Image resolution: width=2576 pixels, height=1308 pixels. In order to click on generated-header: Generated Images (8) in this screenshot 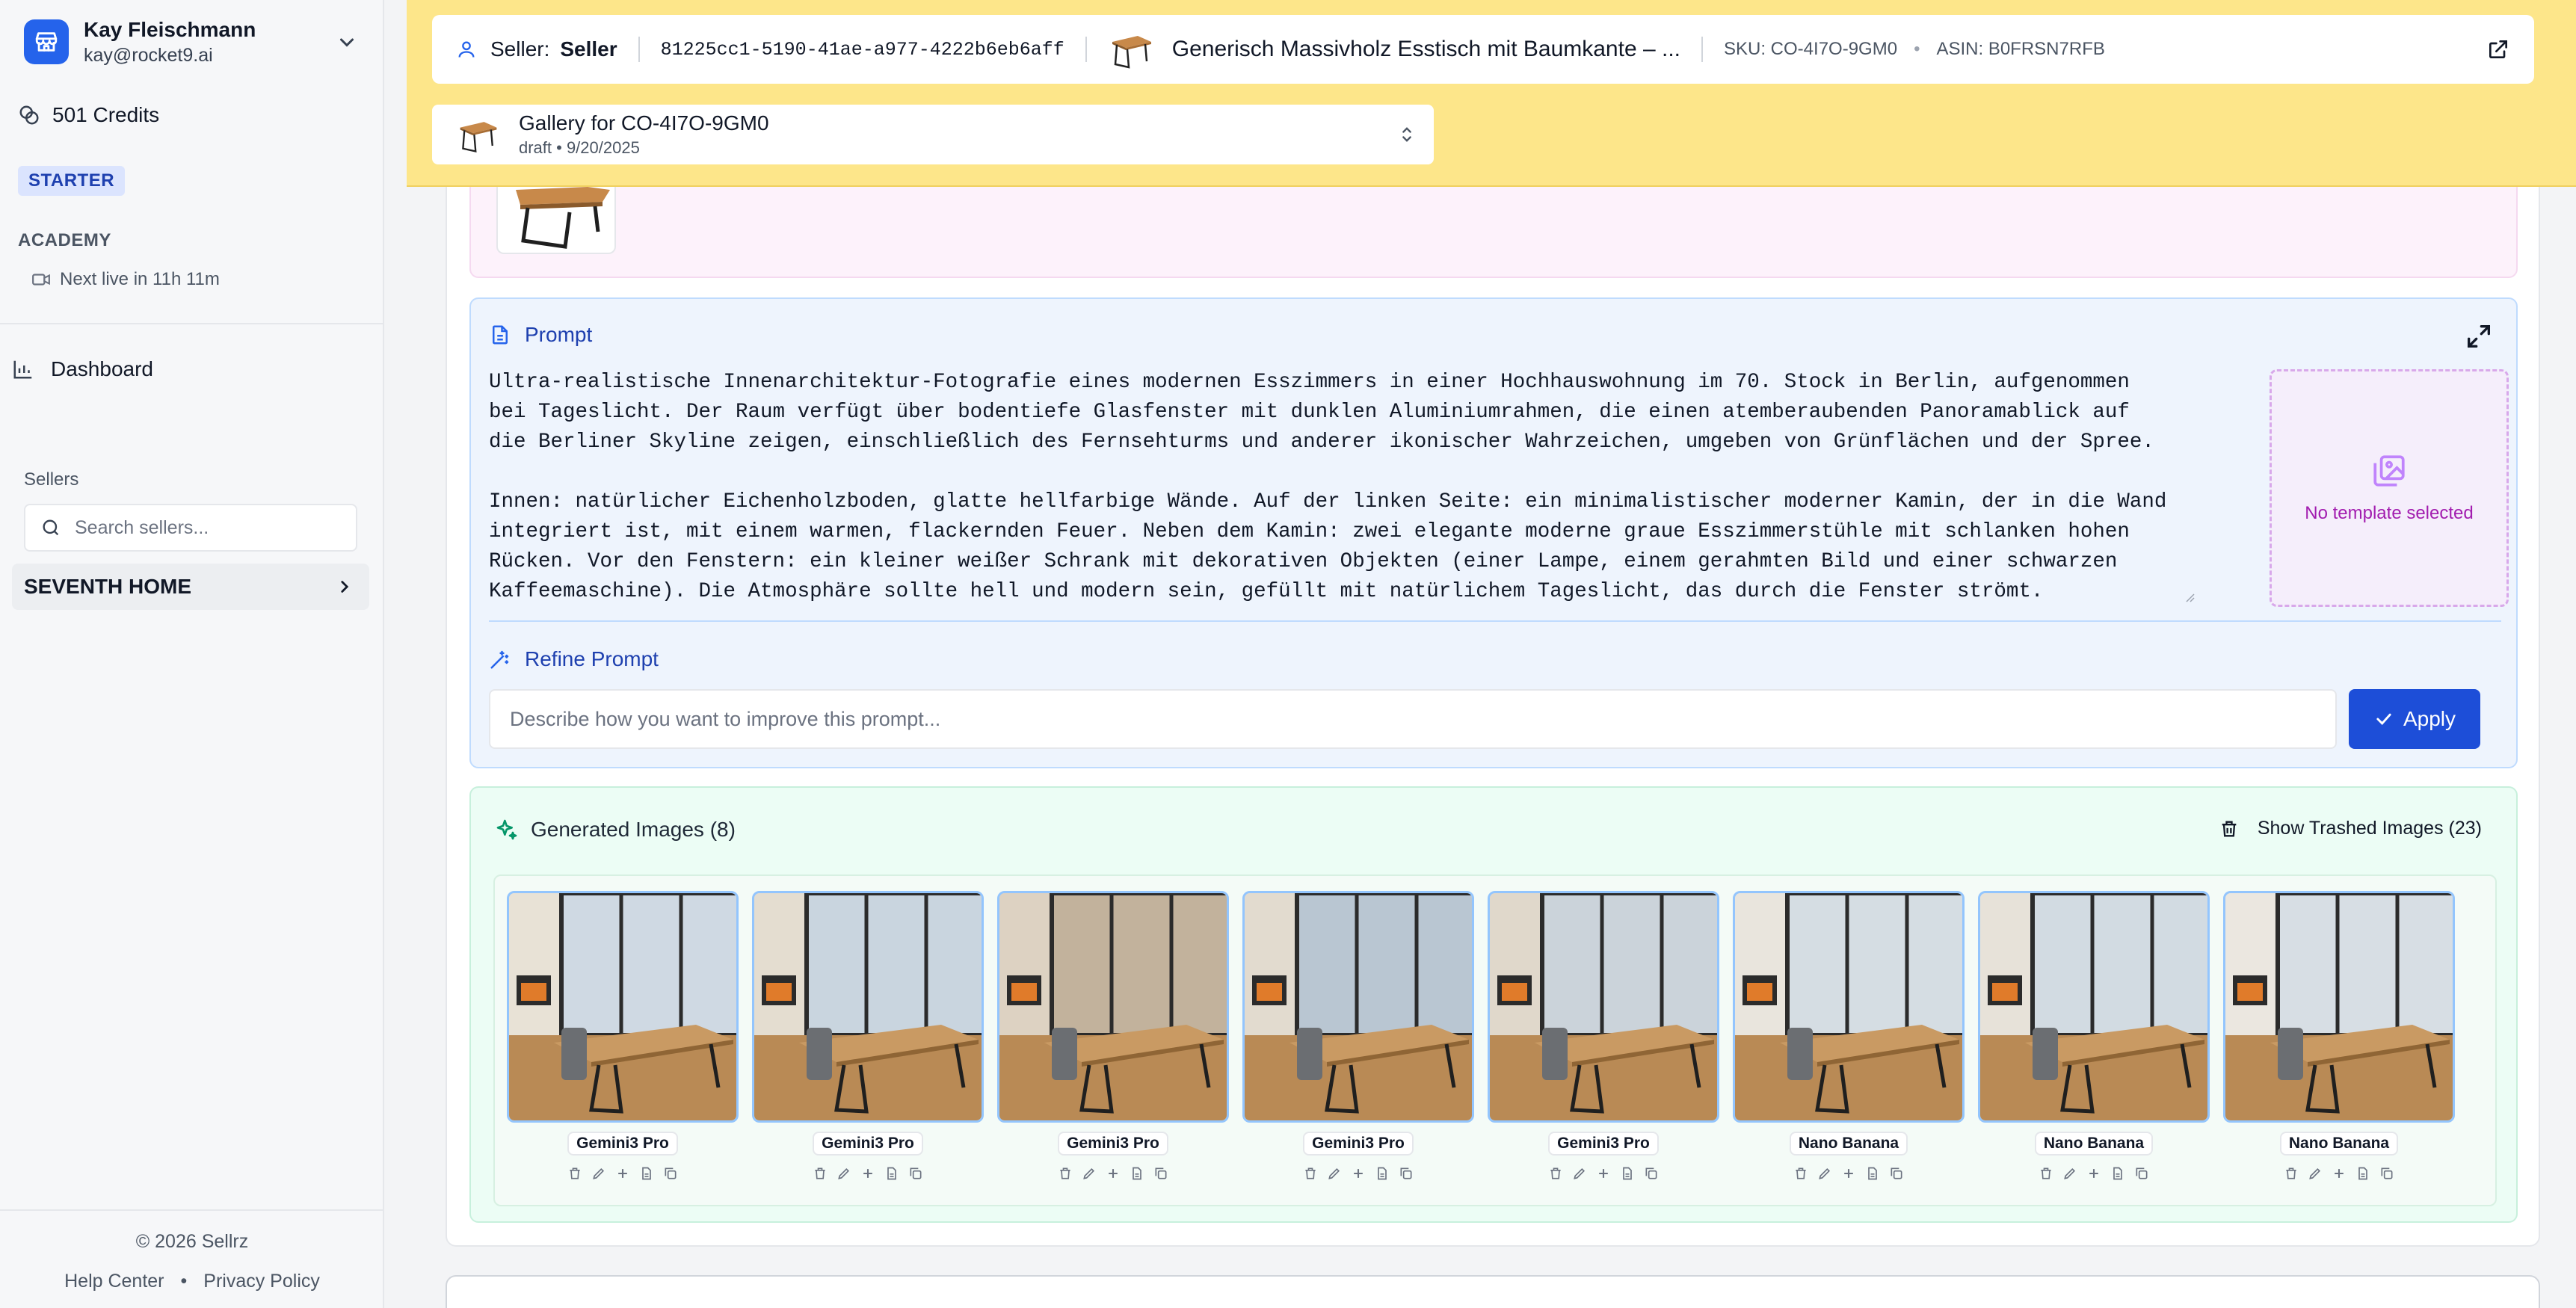, I will do `click(615, 830)`.